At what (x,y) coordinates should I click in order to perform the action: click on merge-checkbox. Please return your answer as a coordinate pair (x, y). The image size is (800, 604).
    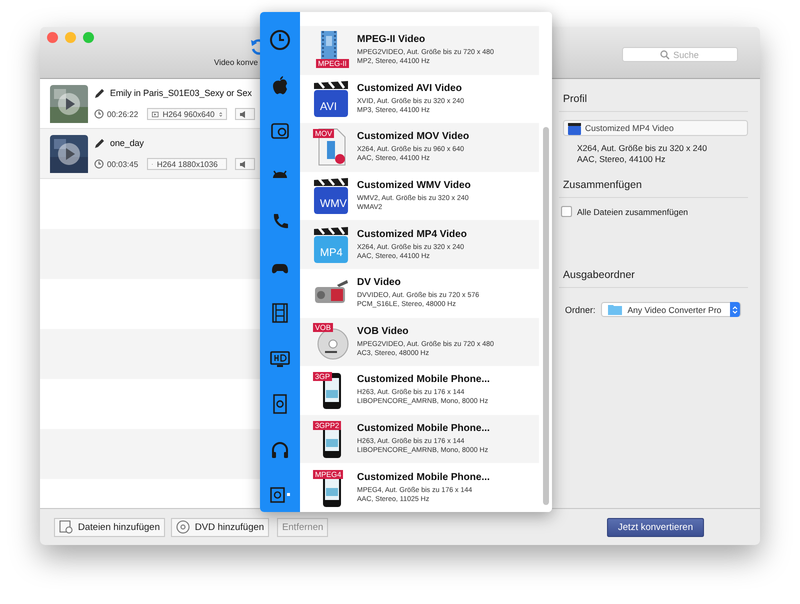
    Looking at the image, I should click on (566, 211).